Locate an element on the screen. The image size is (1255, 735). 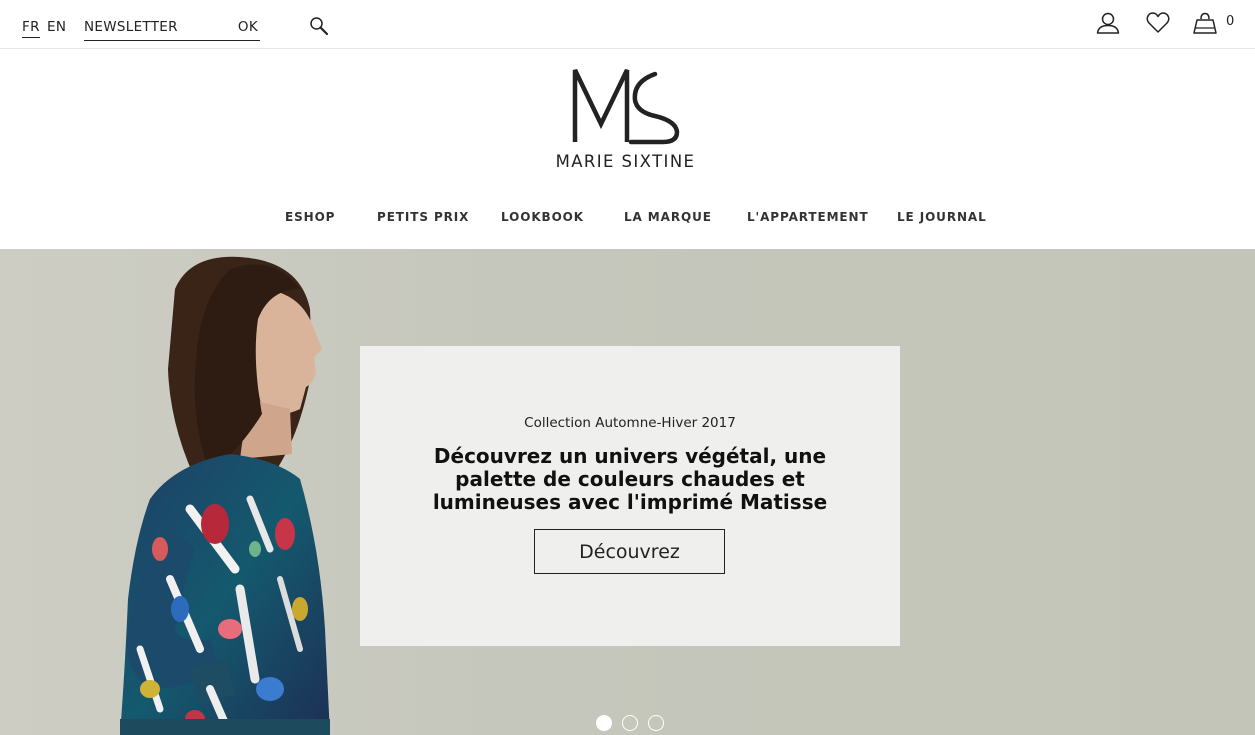
newsletter-form: OK is located at coordinates (172, 28).